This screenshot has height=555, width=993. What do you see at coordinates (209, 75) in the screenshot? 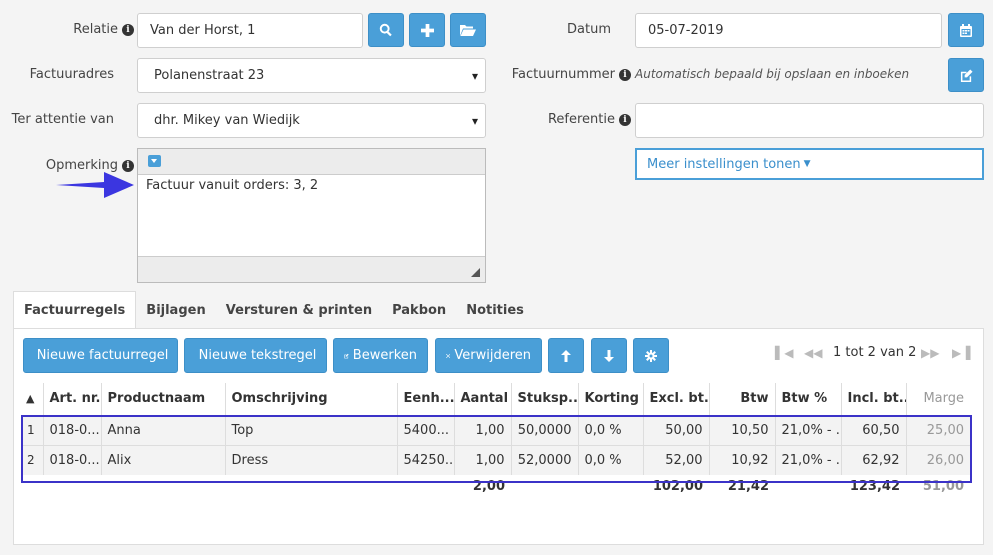
I see `factuuradres-value: Polanenstraat 23` at bounding box center [209, 75].